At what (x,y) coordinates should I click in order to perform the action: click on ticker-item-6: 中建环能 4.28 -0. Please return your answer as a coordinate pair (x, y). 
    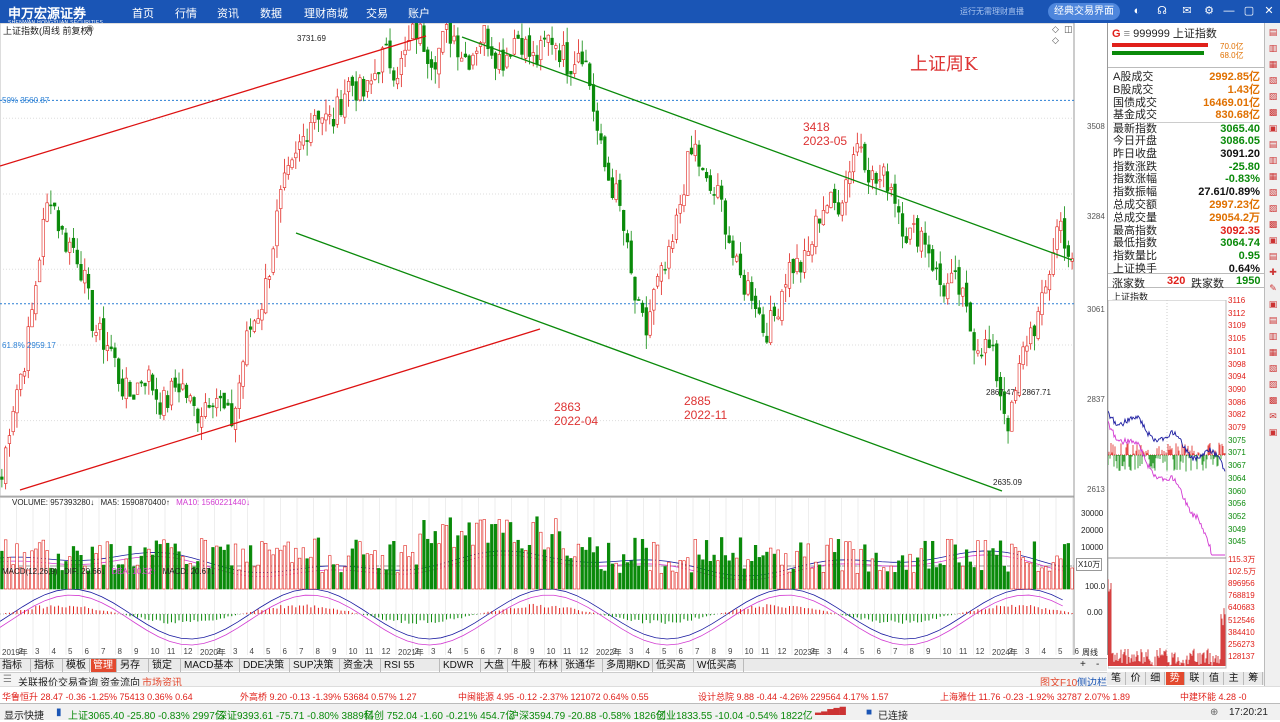
    Looking at the image, I should click on (1213, 696).